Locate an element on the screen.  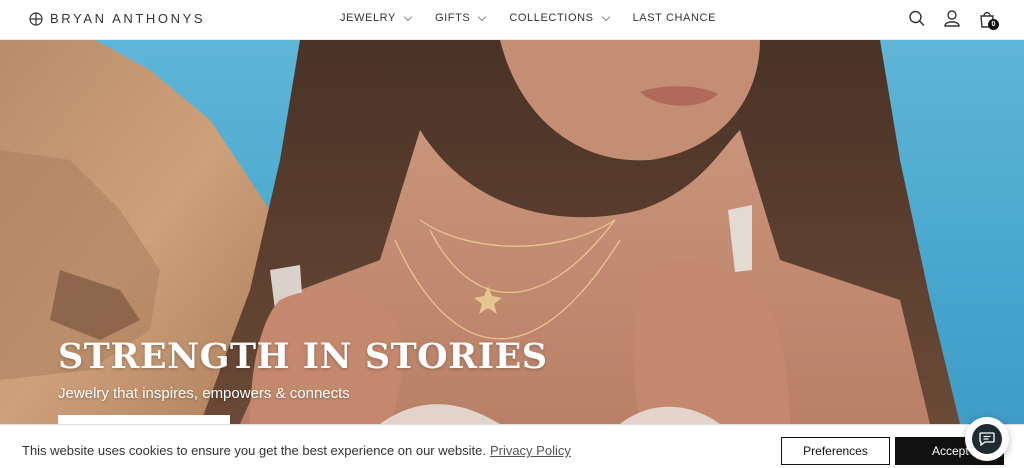
nav-label: COLLECTIONS is located at coordinates (551, 18).